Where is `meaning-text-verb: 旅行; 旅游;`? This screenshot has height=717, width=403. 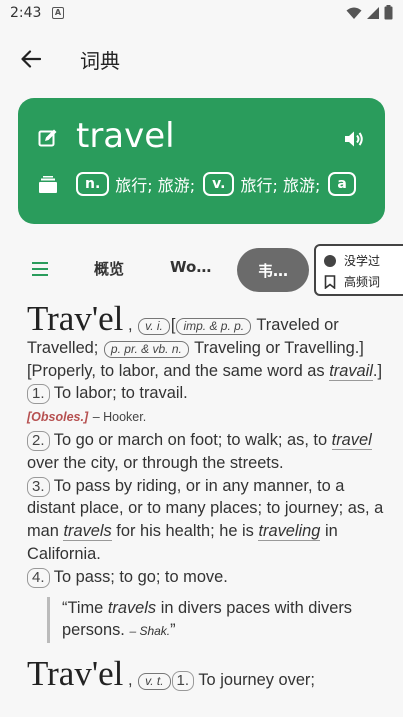
meaning-text-verb: 旅行; 旅游; is located at coordinates (280, 185).